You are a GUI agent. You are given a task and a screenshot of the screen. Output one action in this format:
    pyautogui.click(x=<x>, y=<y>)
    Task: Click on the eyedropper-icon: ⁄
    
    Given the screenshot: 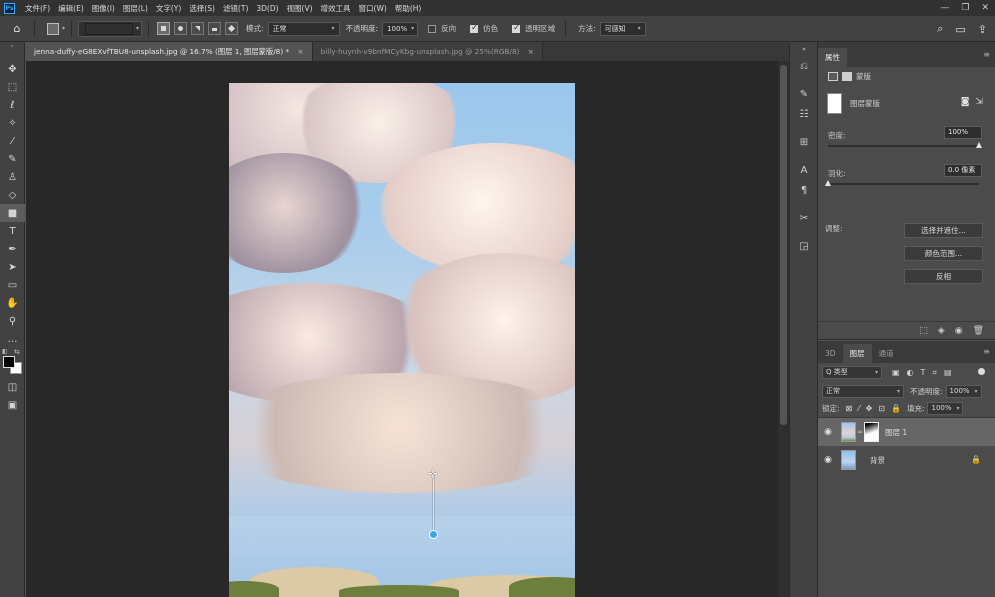 What is the action you would take?
    pyautogui.click(x=12, y=141)
    